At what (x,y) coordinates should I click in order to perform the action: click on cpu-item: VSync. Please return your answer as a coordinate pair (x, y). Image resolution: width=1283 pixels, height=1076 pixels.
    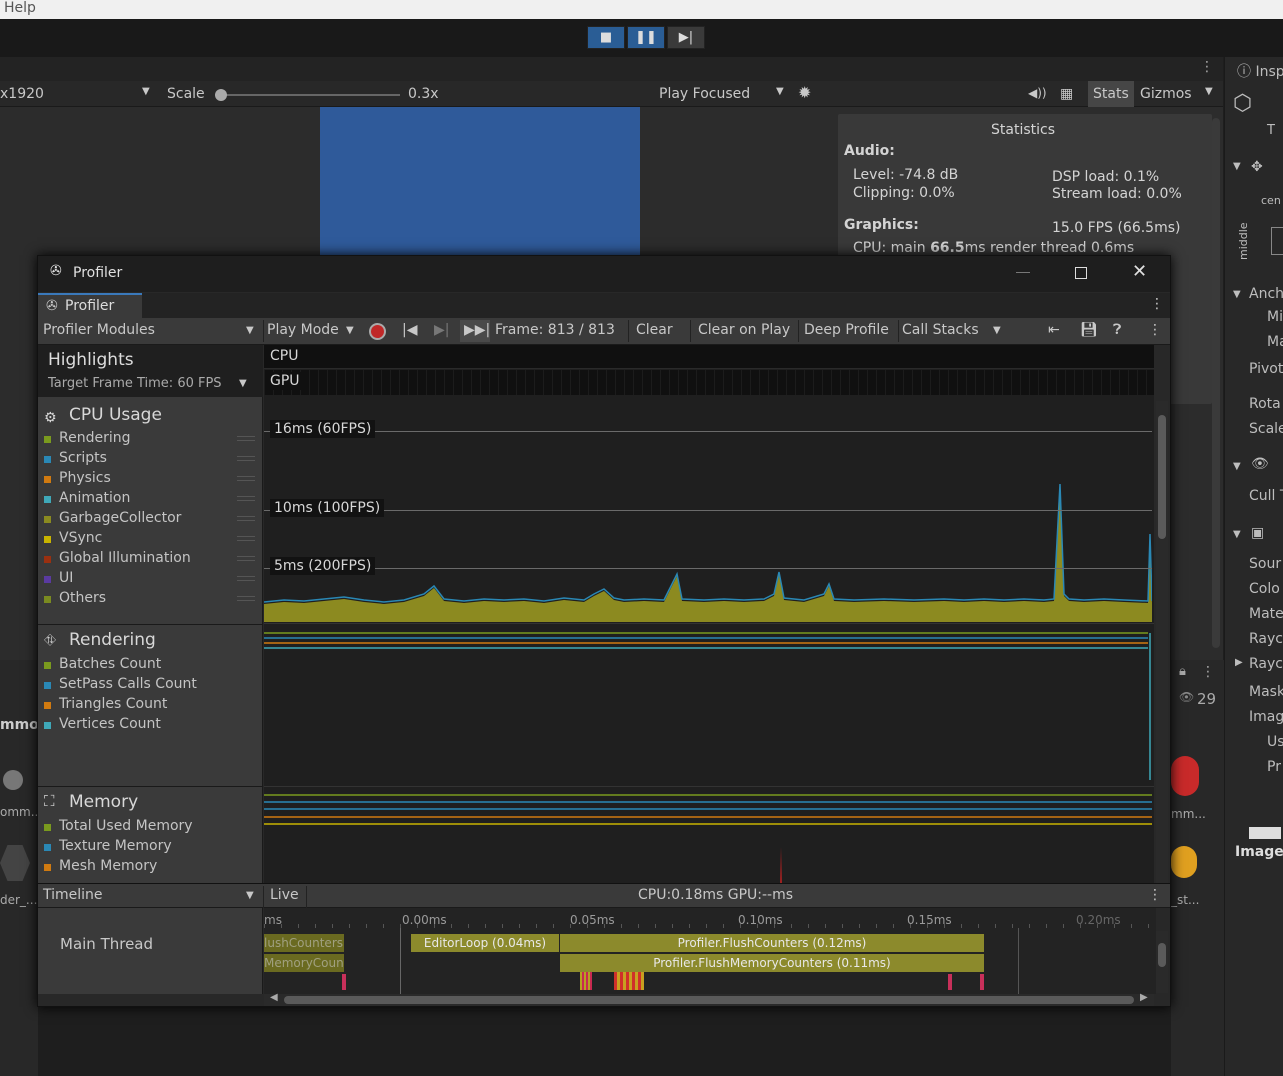
    Looking at the image, I should click on (150, 540).